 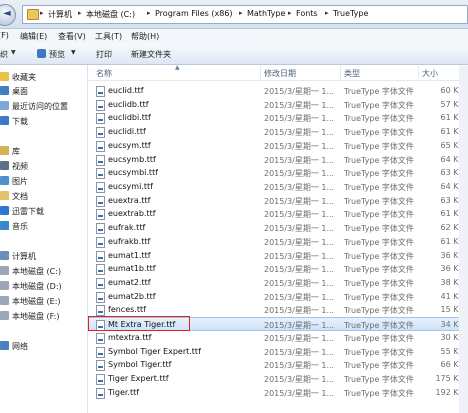 I want to click on file-name: mtextra.ttf, so click(x=130, y=337).